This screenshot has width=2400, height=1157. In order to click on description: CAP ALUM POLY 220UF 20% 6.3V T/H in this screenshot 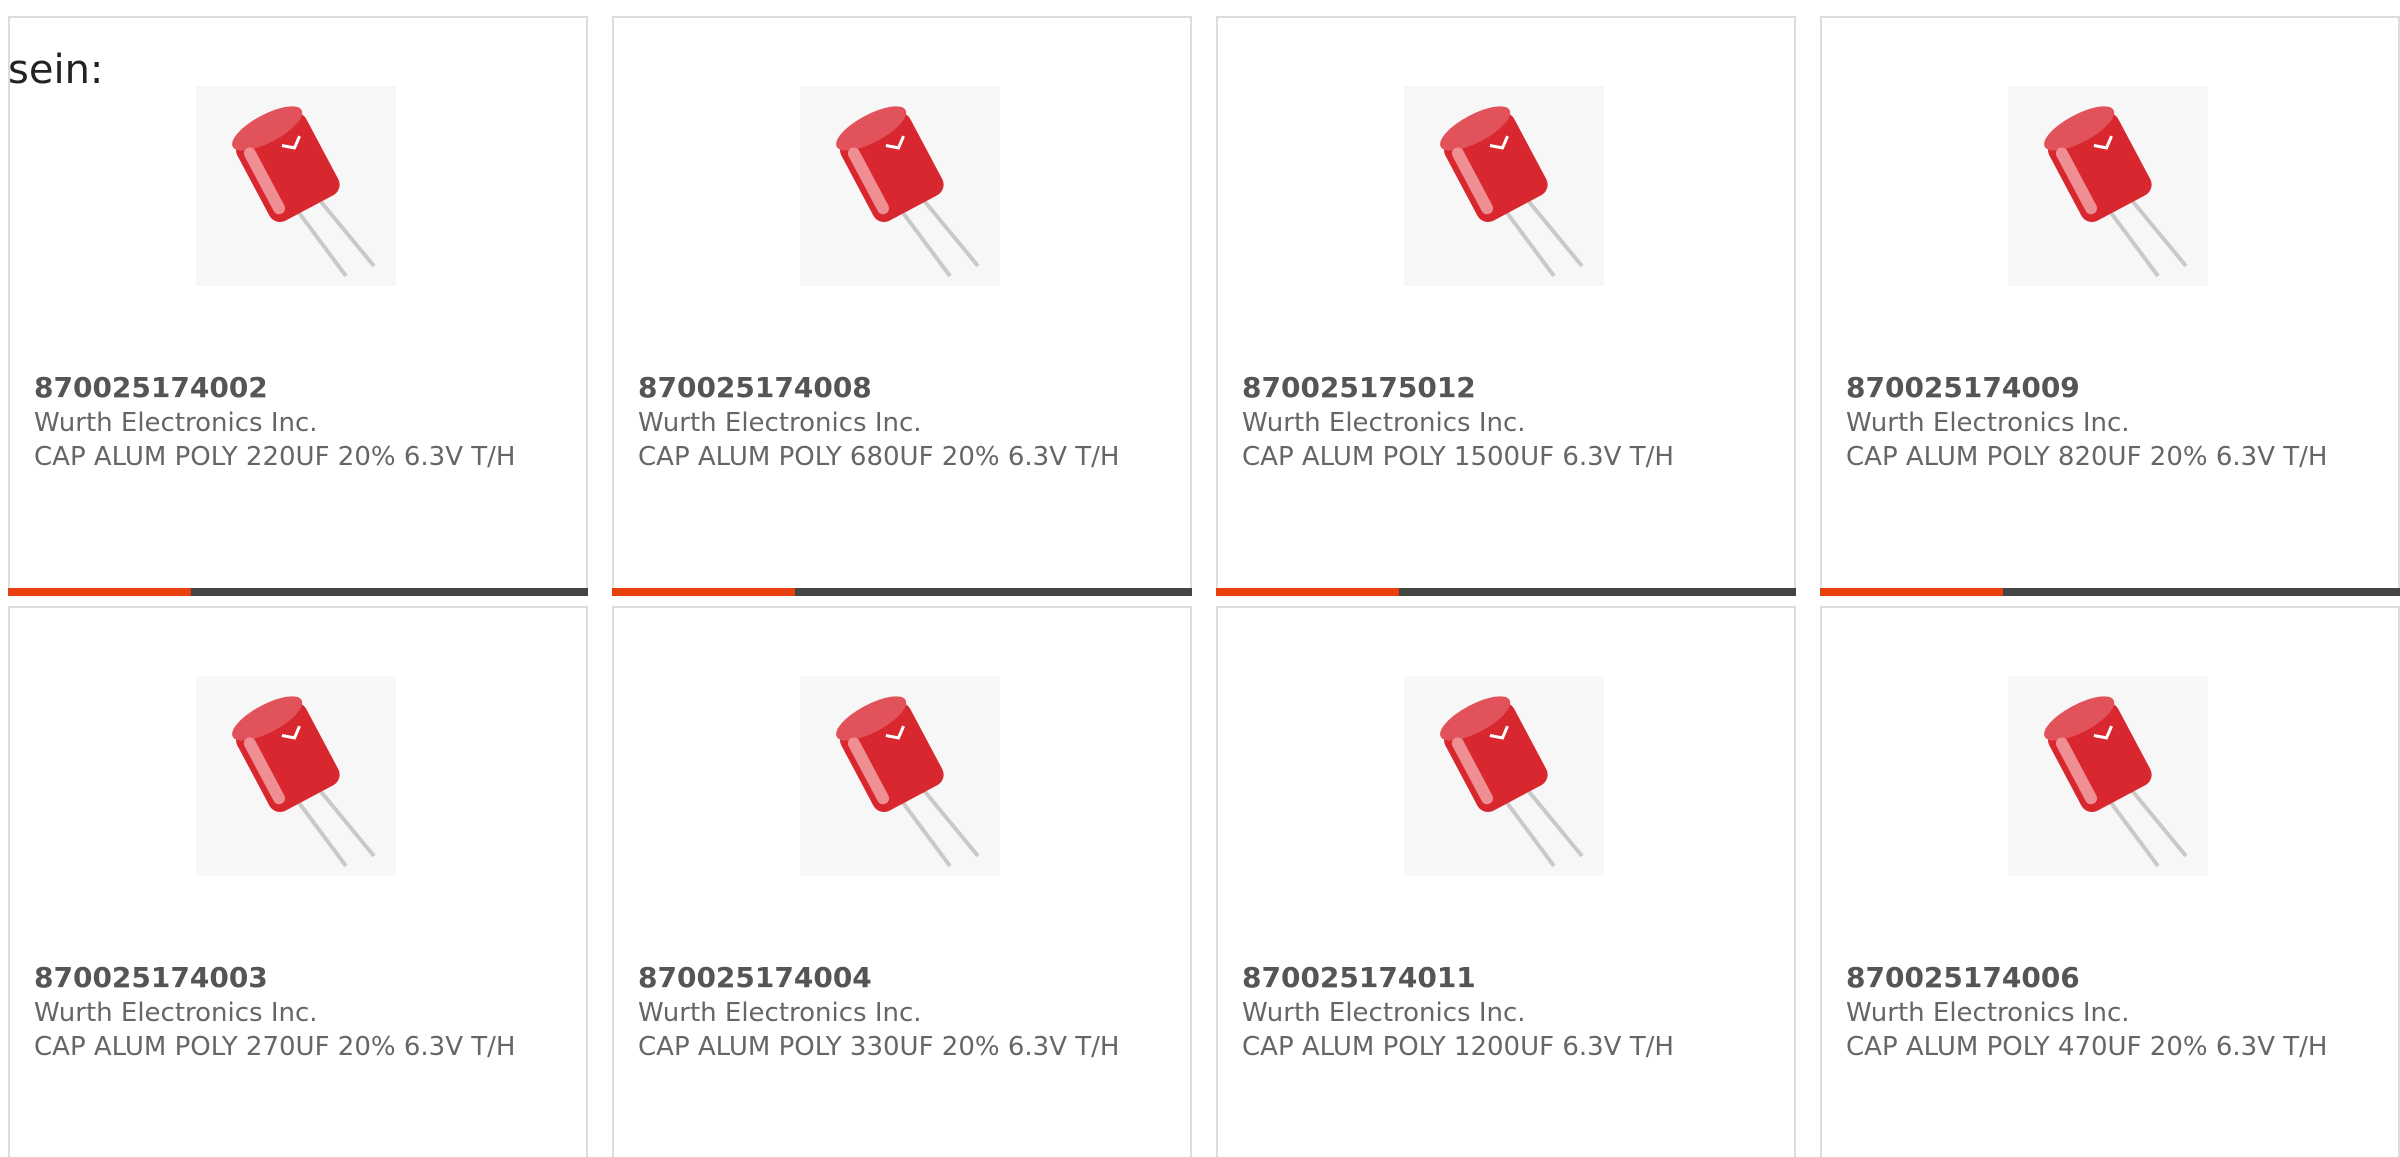, I will do `click(275, 457)`.